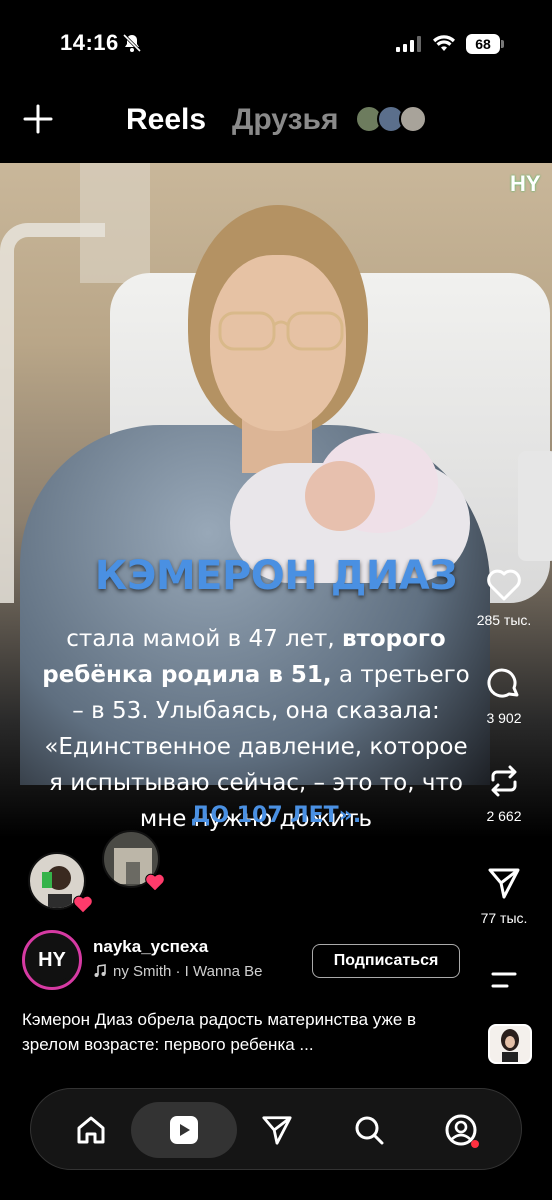 The width and height of the screenshot is (552, 1200). I want to click on reels-header: Reels Друзья, so click(276, 121).